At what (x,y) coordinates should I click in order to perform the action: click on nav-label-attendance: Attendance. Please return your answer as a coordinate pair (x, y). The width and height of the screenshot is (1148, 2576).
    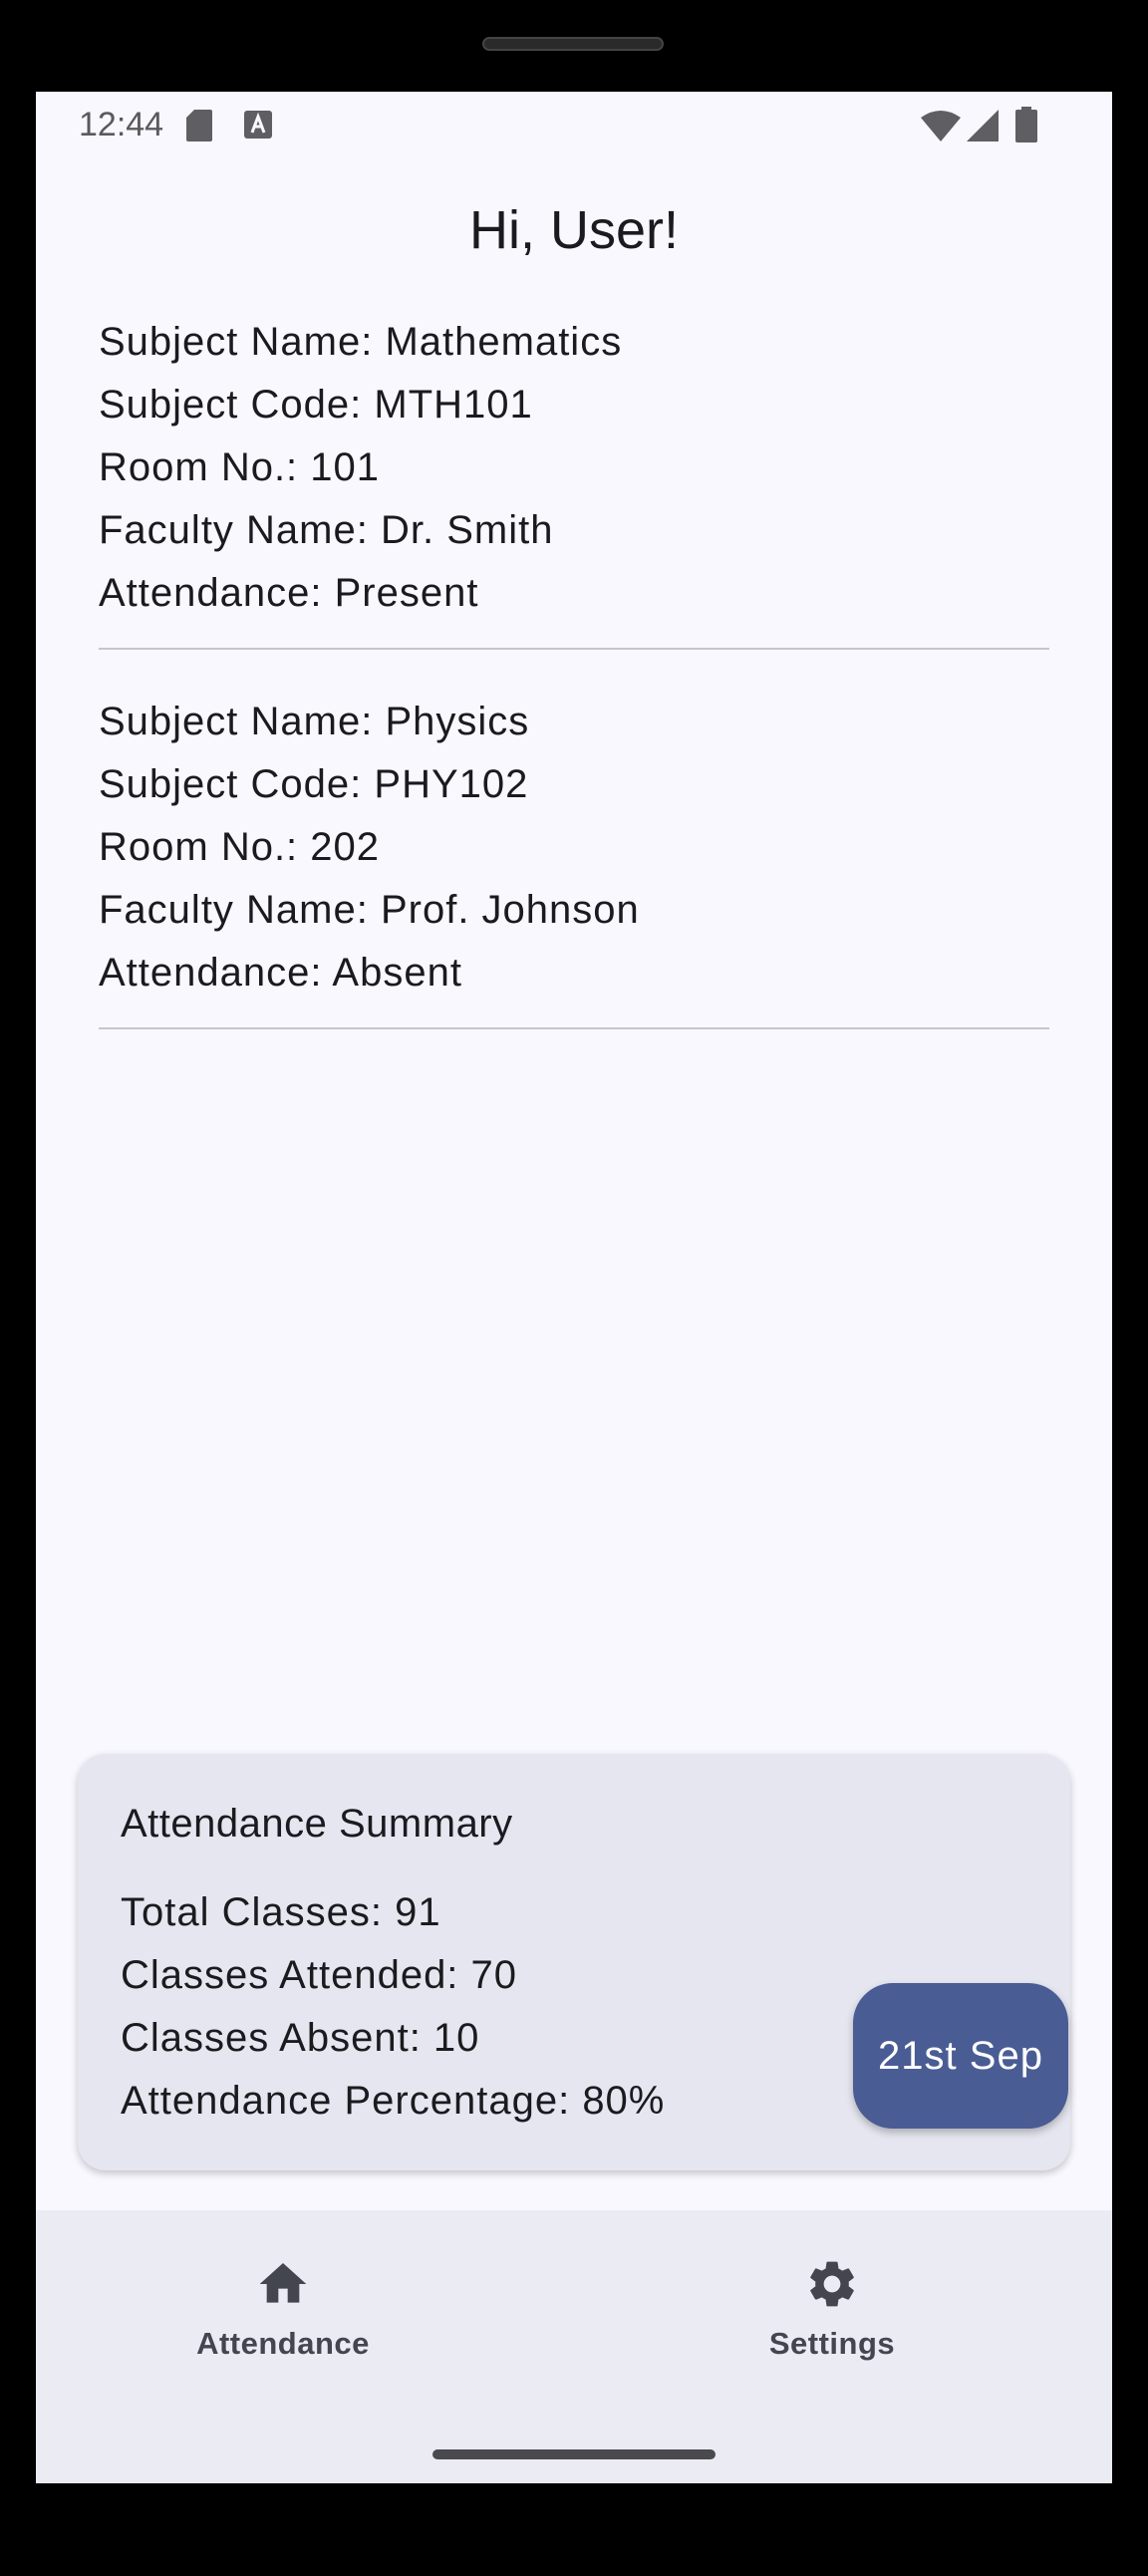
    Looking at the image, I should click on (283, 2343).